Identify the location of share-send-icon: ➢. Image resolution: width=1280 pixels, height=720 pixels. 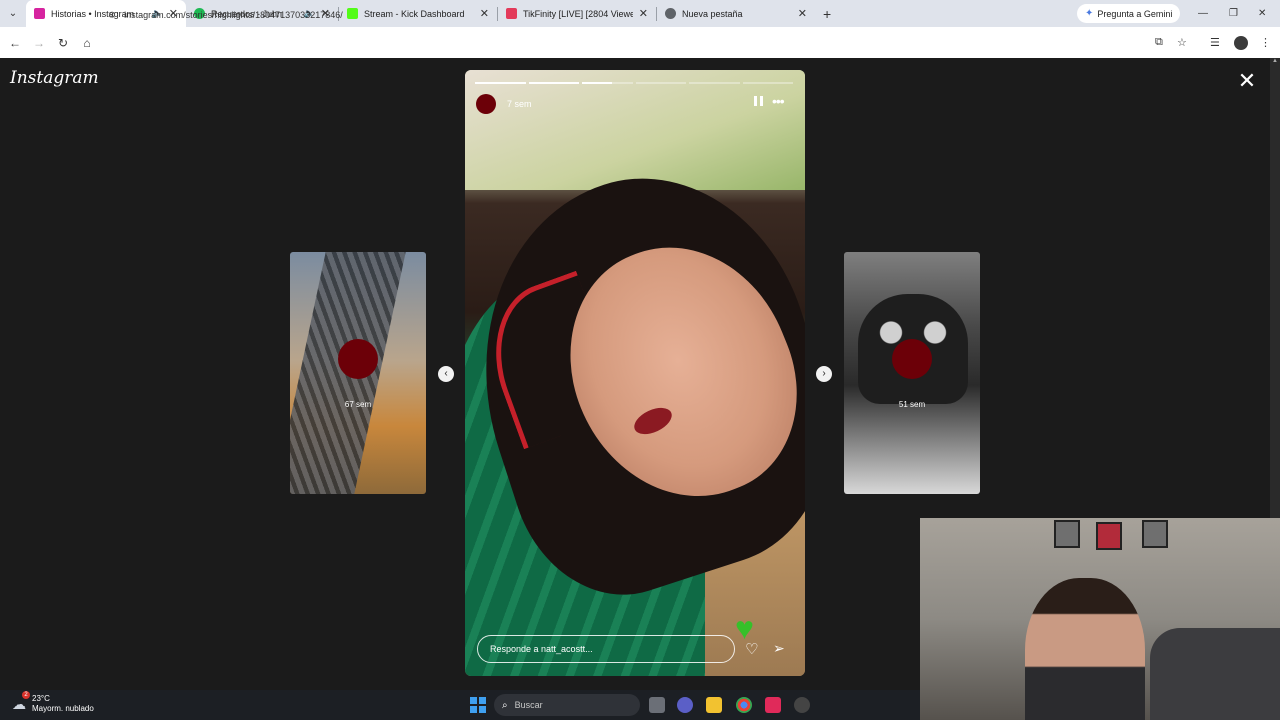
(779, 648).